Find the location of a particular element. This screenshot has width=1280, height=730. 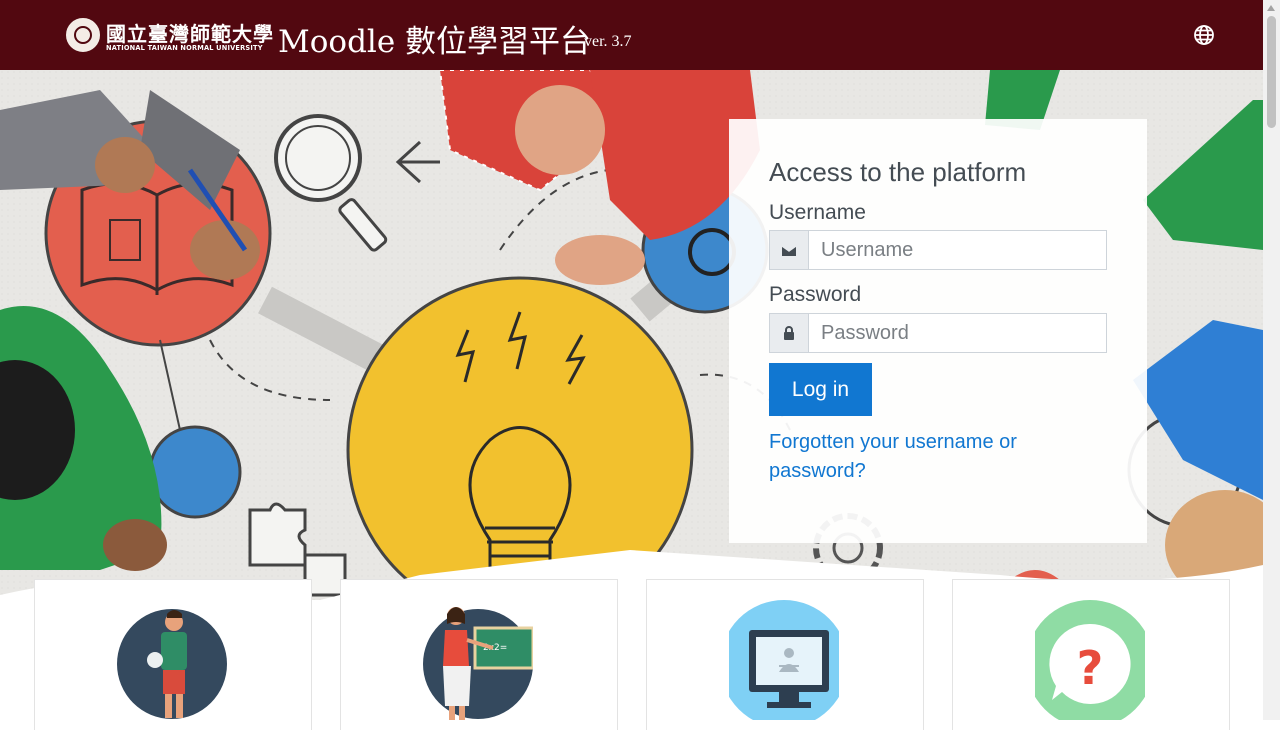

feature-card-help: ? is located at coordinates (1091, 655).